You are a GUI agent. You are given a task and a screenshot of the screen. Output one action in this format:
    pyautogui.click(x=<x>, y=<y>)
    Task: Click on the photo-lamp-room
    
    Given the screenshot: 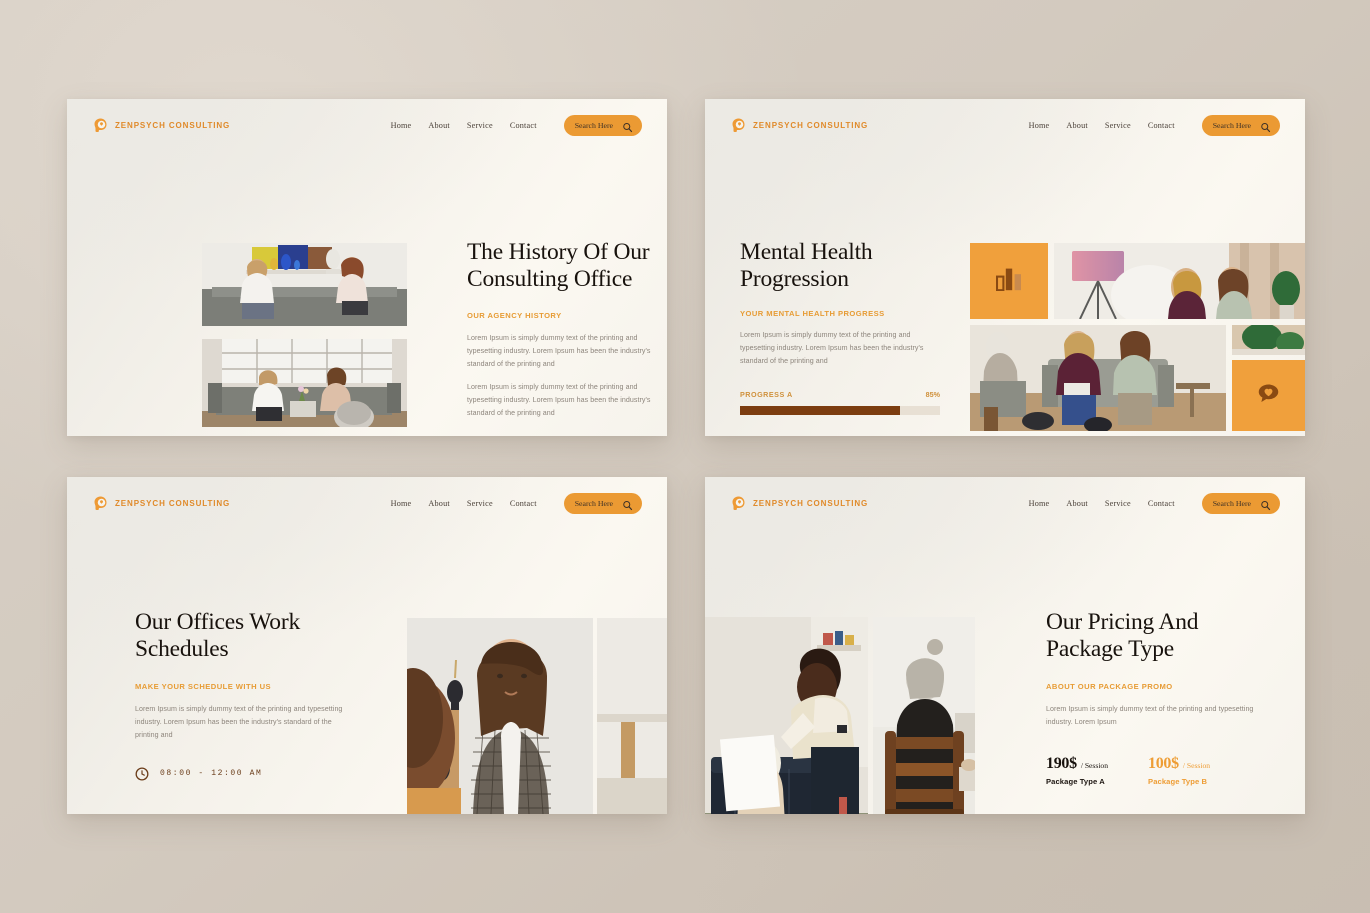 What is the action you would take?
    pyautogui.click(x=1179, y=281)
    